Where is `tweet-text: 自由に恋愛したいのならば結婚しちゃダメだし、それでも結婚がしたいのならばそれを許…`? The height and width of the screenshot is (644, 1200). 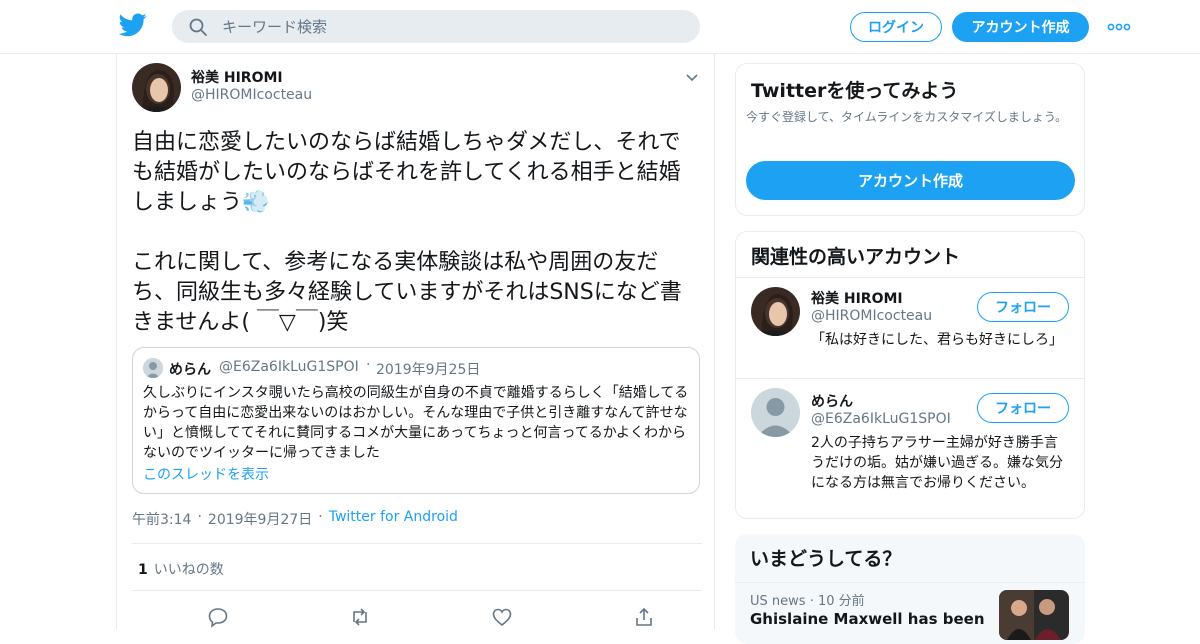 tweet-text: 自由に恋愛したいのならば結婚しちゃダメだし、それでも結婚がしたいのならばそれを許… is located at coordinates (407, 232).